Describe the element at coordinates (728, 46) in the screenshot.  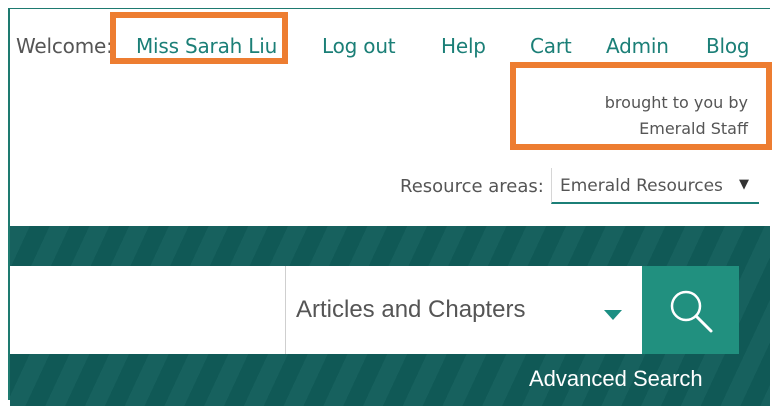
I see `blog-link: Blog` at that location.